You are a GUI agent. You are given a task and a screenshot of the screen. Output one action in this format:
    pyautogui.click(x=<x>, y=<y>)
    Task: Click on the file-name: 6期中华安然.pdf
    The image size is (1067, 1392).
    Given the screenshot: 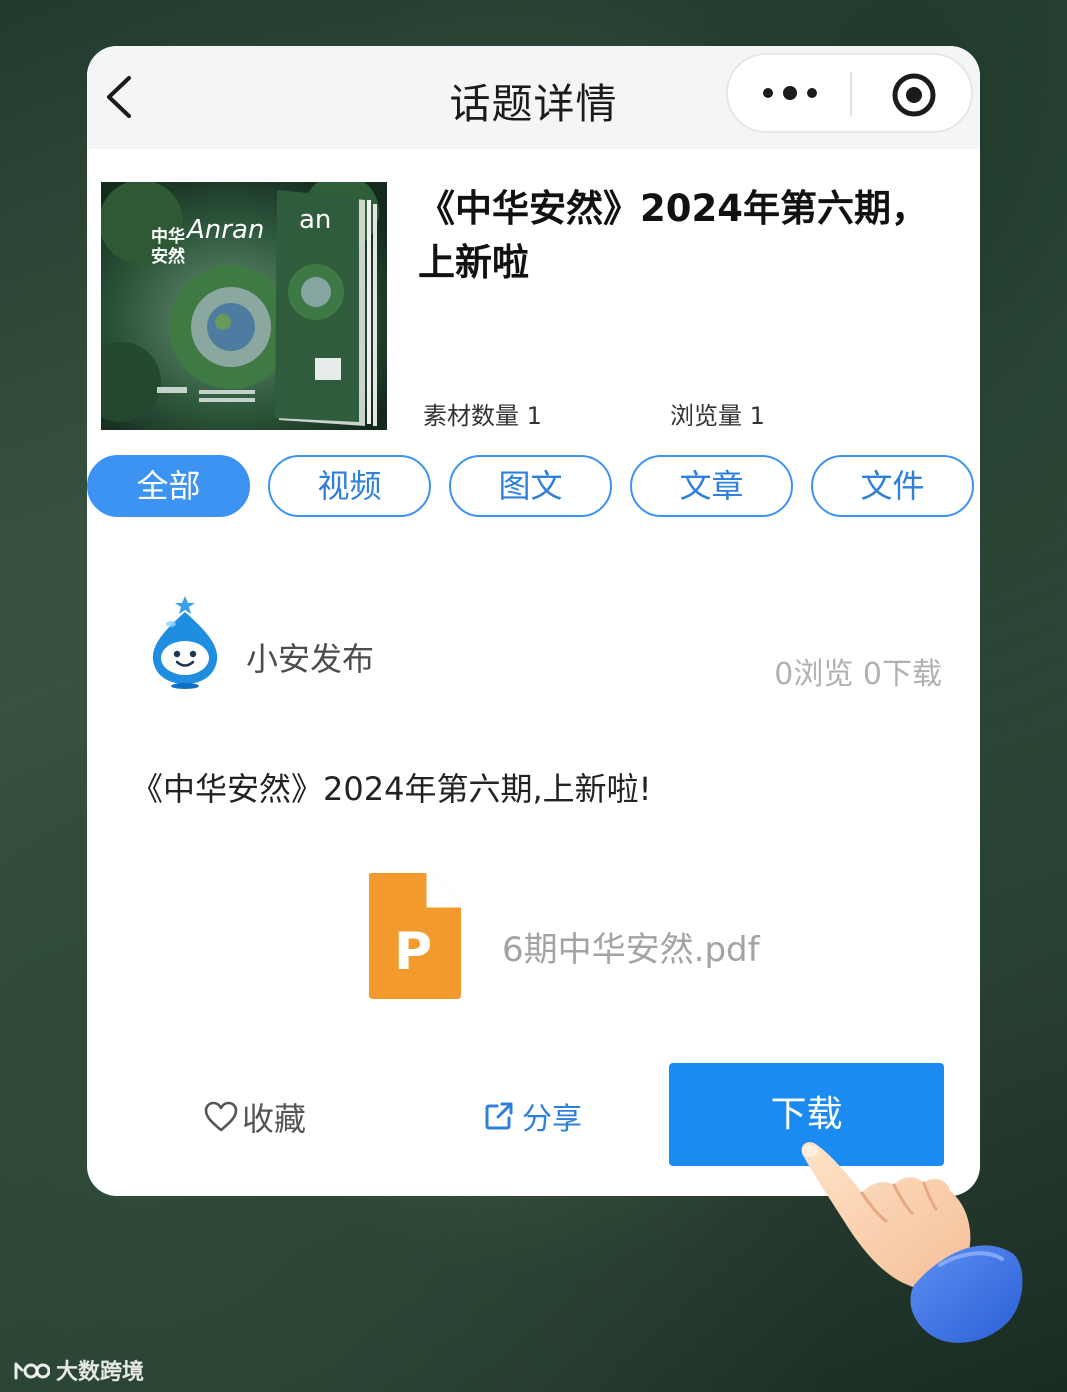 What is the action you would take?
    pyautogui.click(x=631, y=946)
    